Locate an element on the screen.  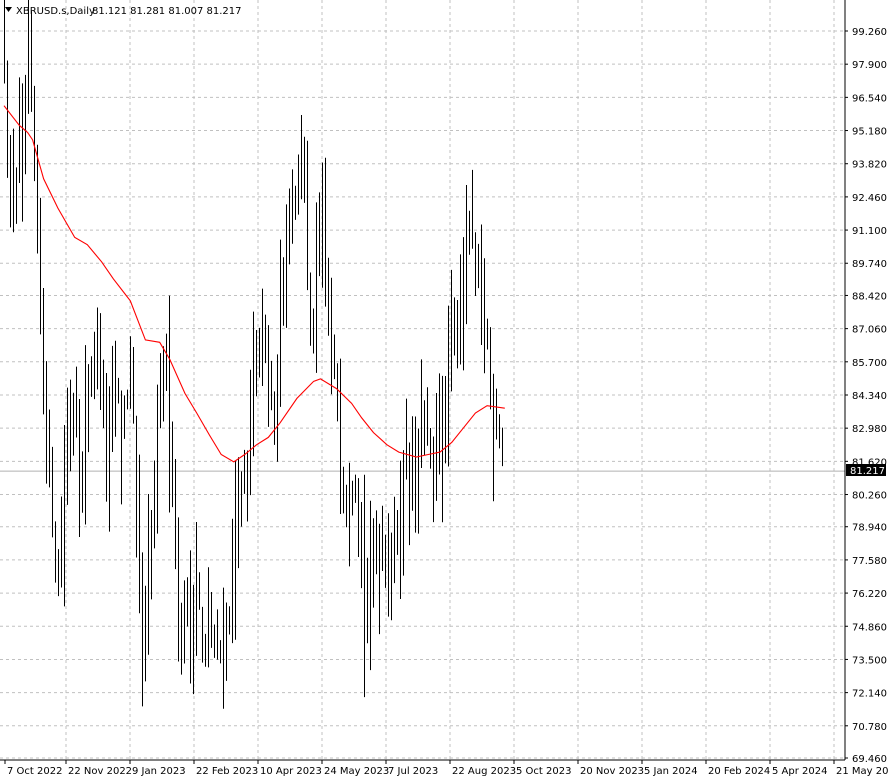
y-tick-label: 88.420 is located at coordinates (869, 296).